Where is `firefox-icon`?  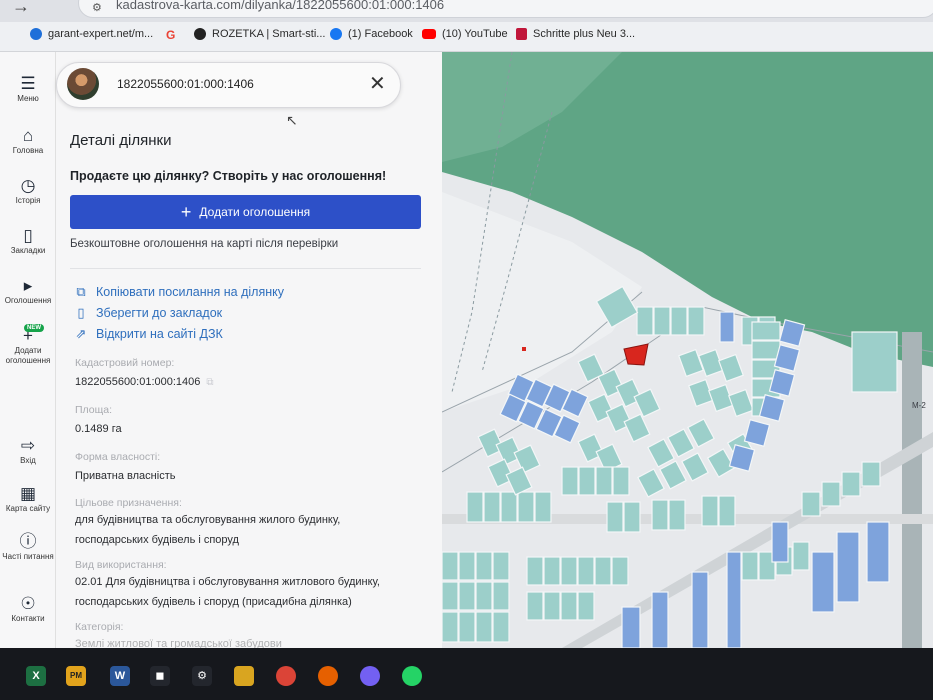
firefox-icon is located at coordinates (328, 676).